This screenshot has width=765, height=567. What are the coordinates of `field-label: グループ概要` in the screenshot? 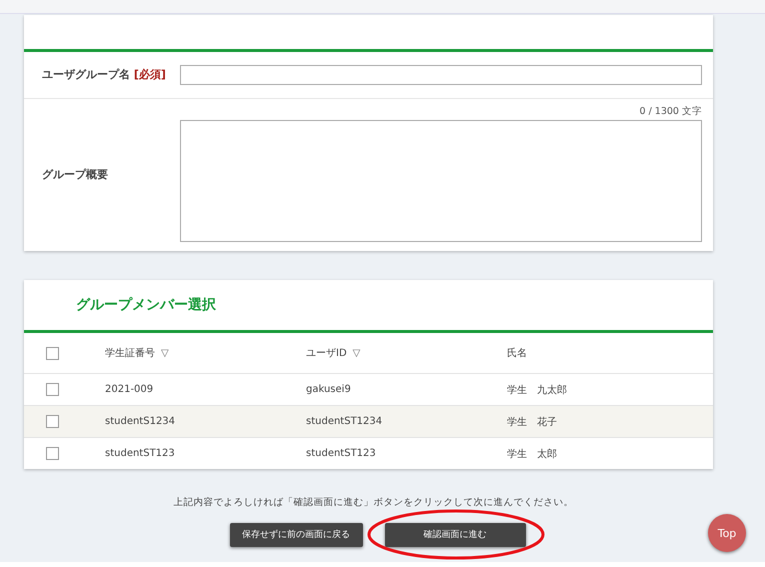 It's located at (75, 175).